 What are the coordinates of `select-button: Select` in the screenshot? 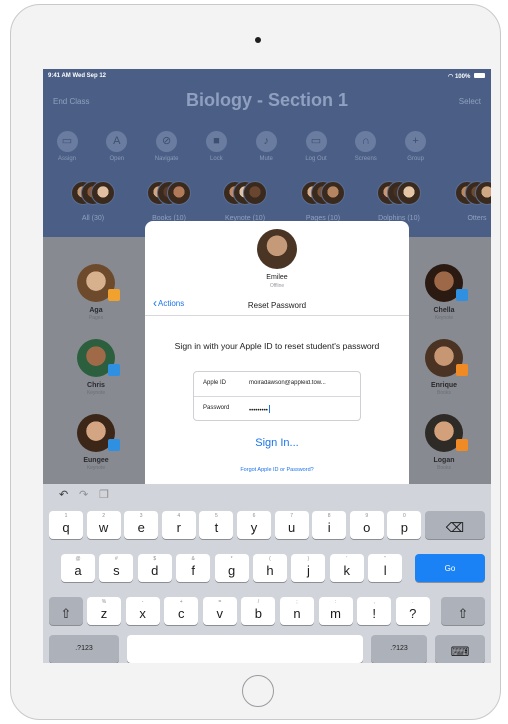 It's located at (470, 101).